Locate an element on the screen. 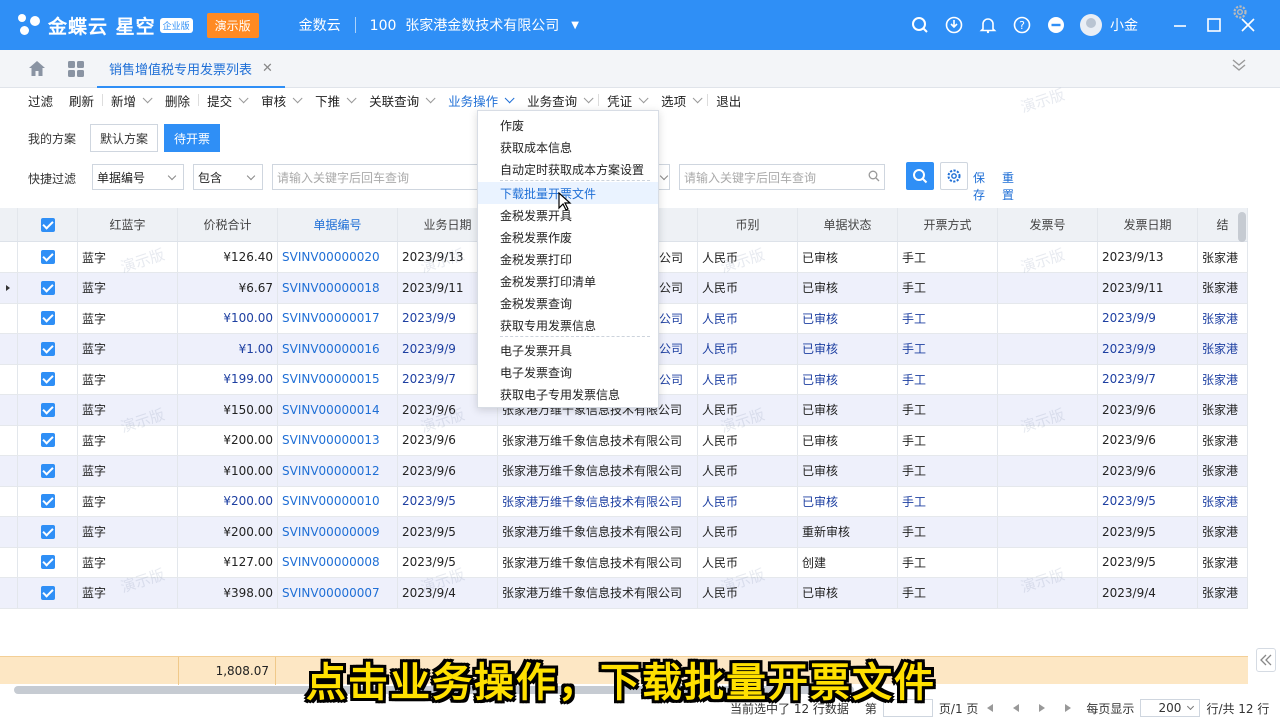 Image resolution: width=1280 pixels, height=720 pixels. cell-num: SVINV00000020 is located at coordinates (338, 257).